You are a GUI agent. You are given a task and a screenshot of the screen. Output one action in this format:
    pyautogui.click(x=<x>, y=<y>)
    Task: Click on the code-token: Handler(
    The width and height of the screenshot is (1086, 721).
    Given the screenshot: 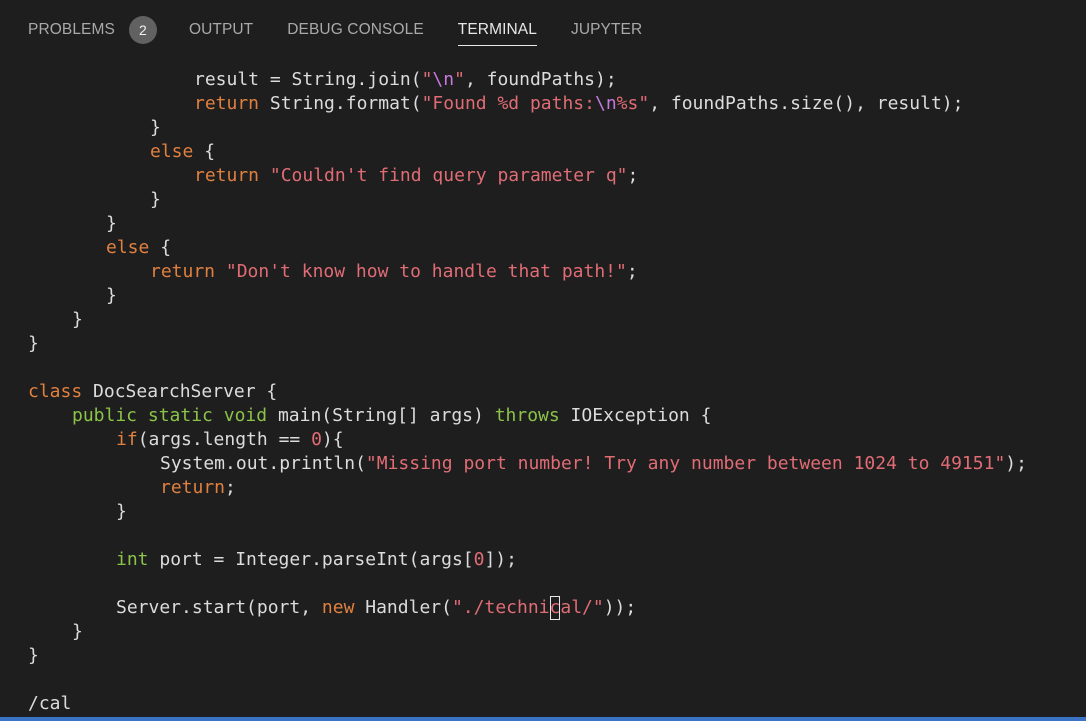 What is the action you would take?
    pyautogui.click(x=403, y=607)
    